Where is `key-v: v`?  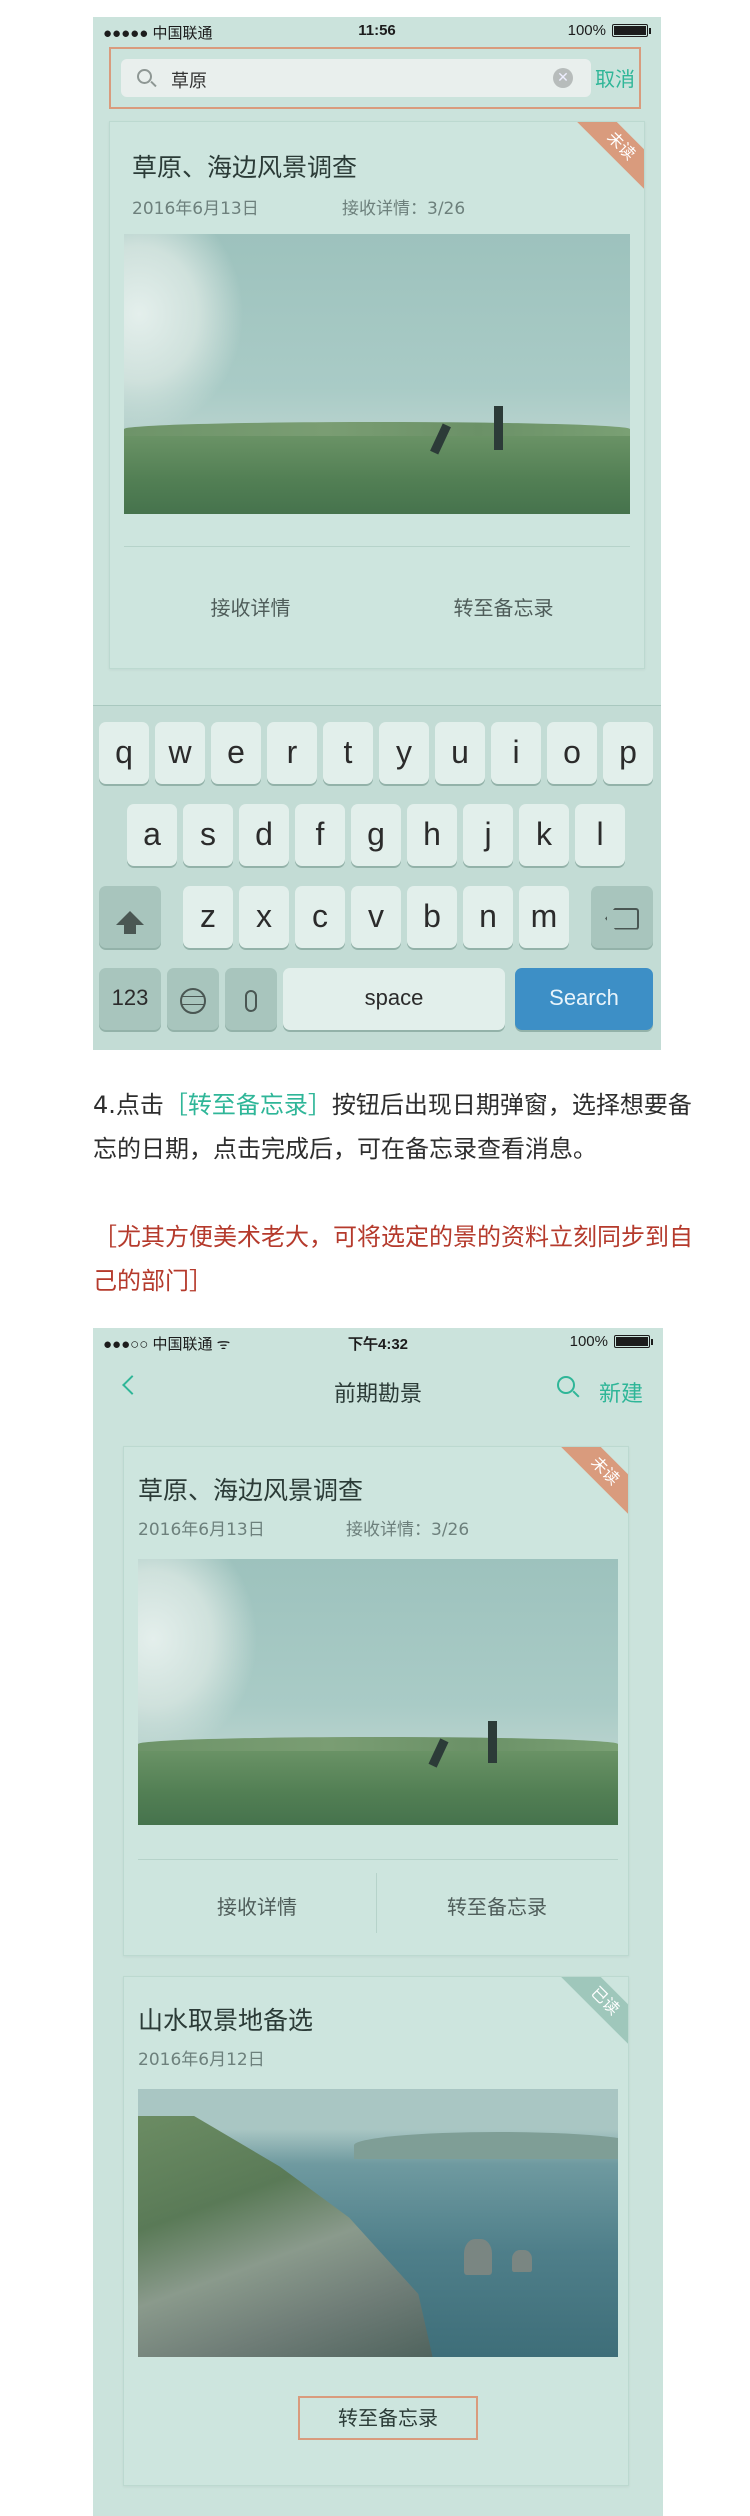 key-v: v is located at coordinates (376, 917).